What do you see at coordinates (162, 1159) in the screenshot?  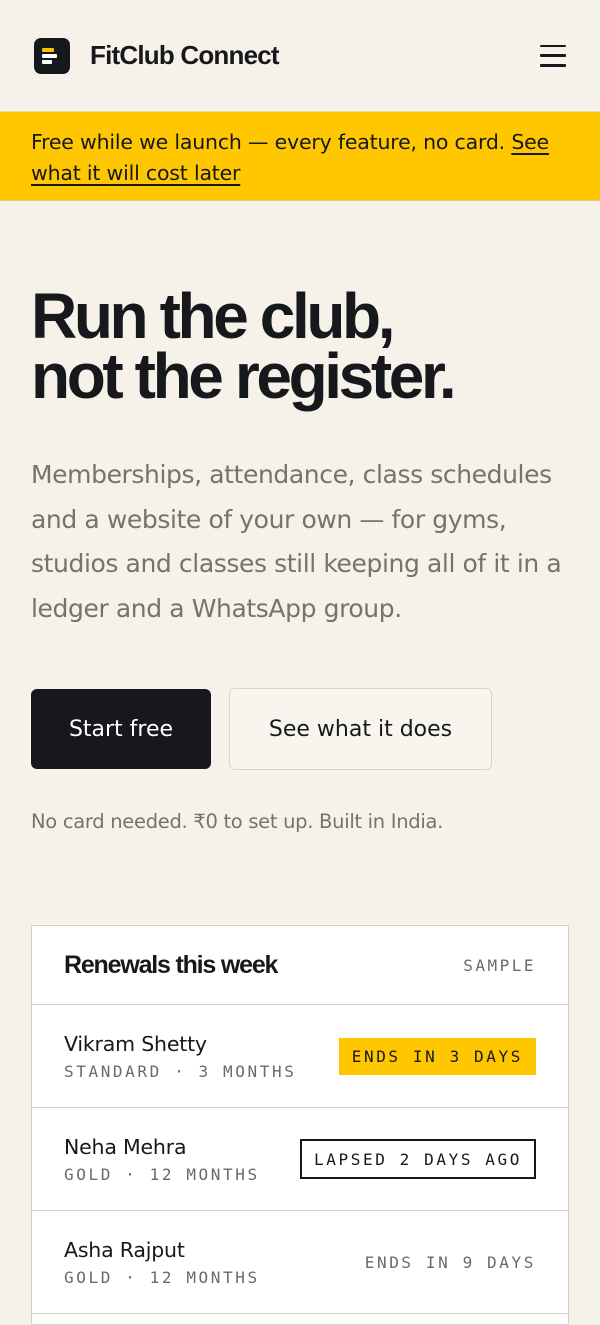 I see `renewal-member-info: Neha Mehra GOLD · 12 MONTHS` at bounding box center [162, 1159].